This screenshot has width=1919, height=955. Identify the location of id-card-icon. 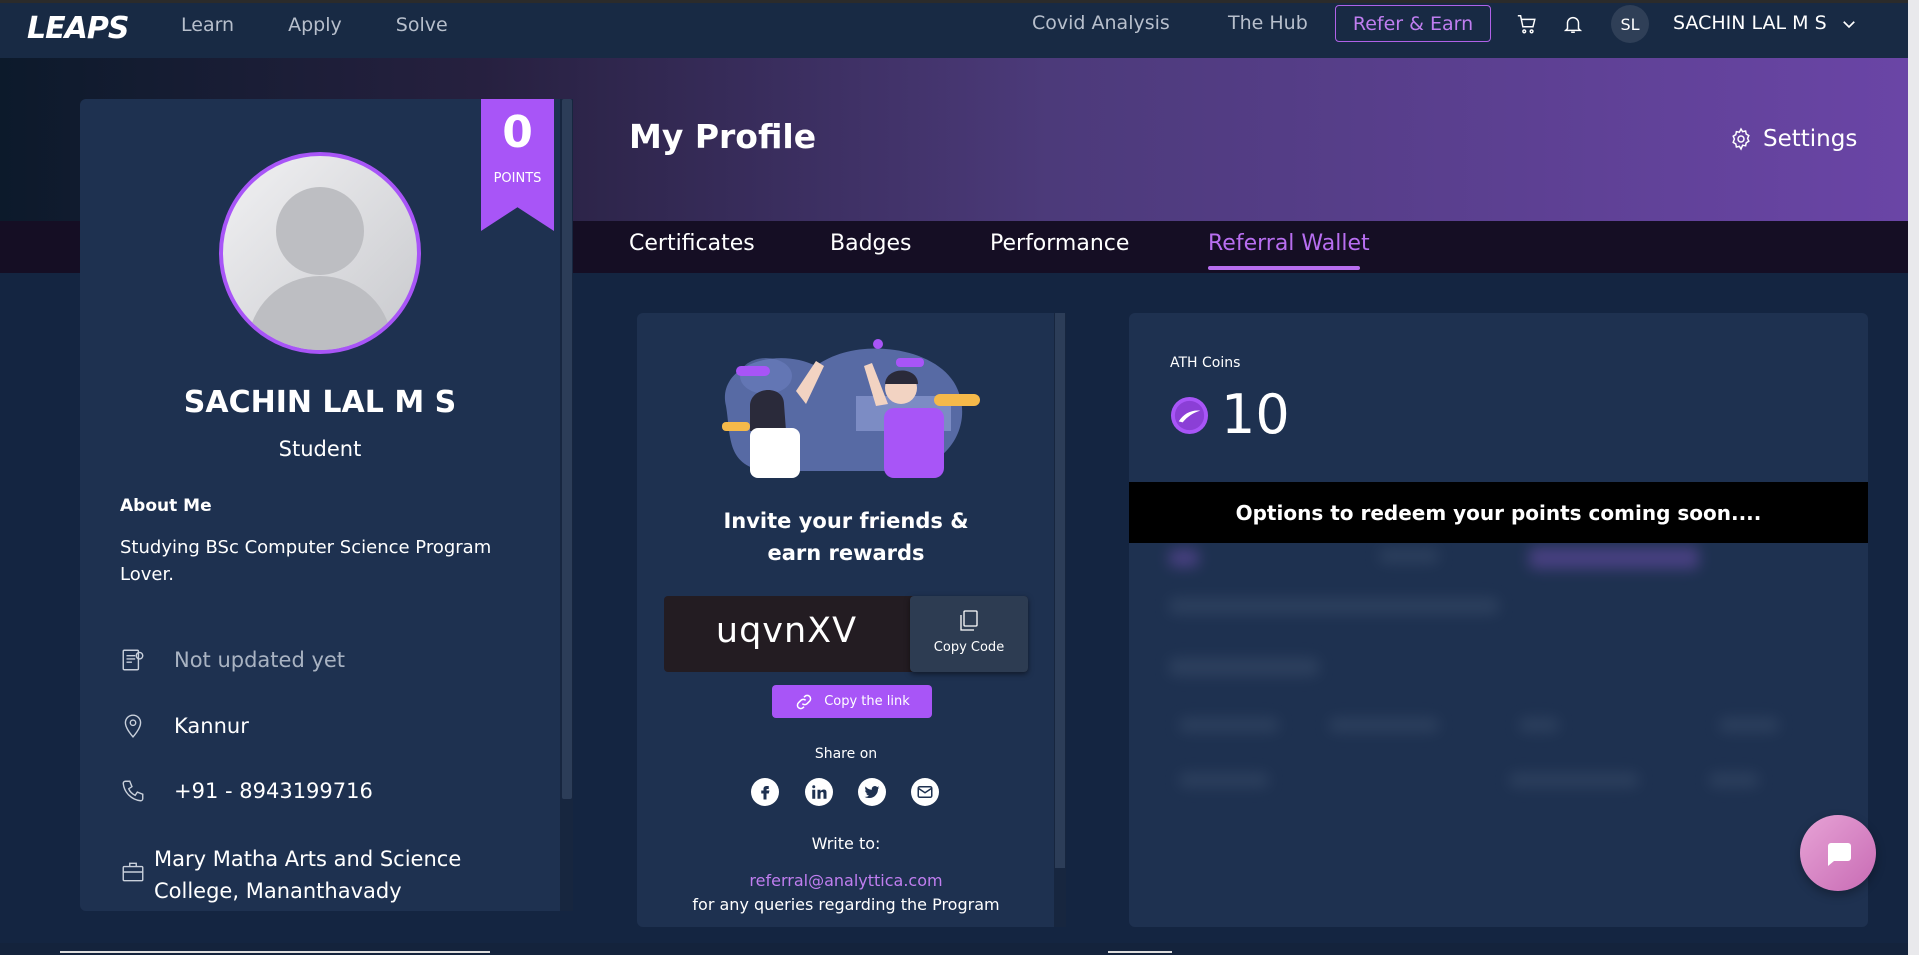
(133, 660).